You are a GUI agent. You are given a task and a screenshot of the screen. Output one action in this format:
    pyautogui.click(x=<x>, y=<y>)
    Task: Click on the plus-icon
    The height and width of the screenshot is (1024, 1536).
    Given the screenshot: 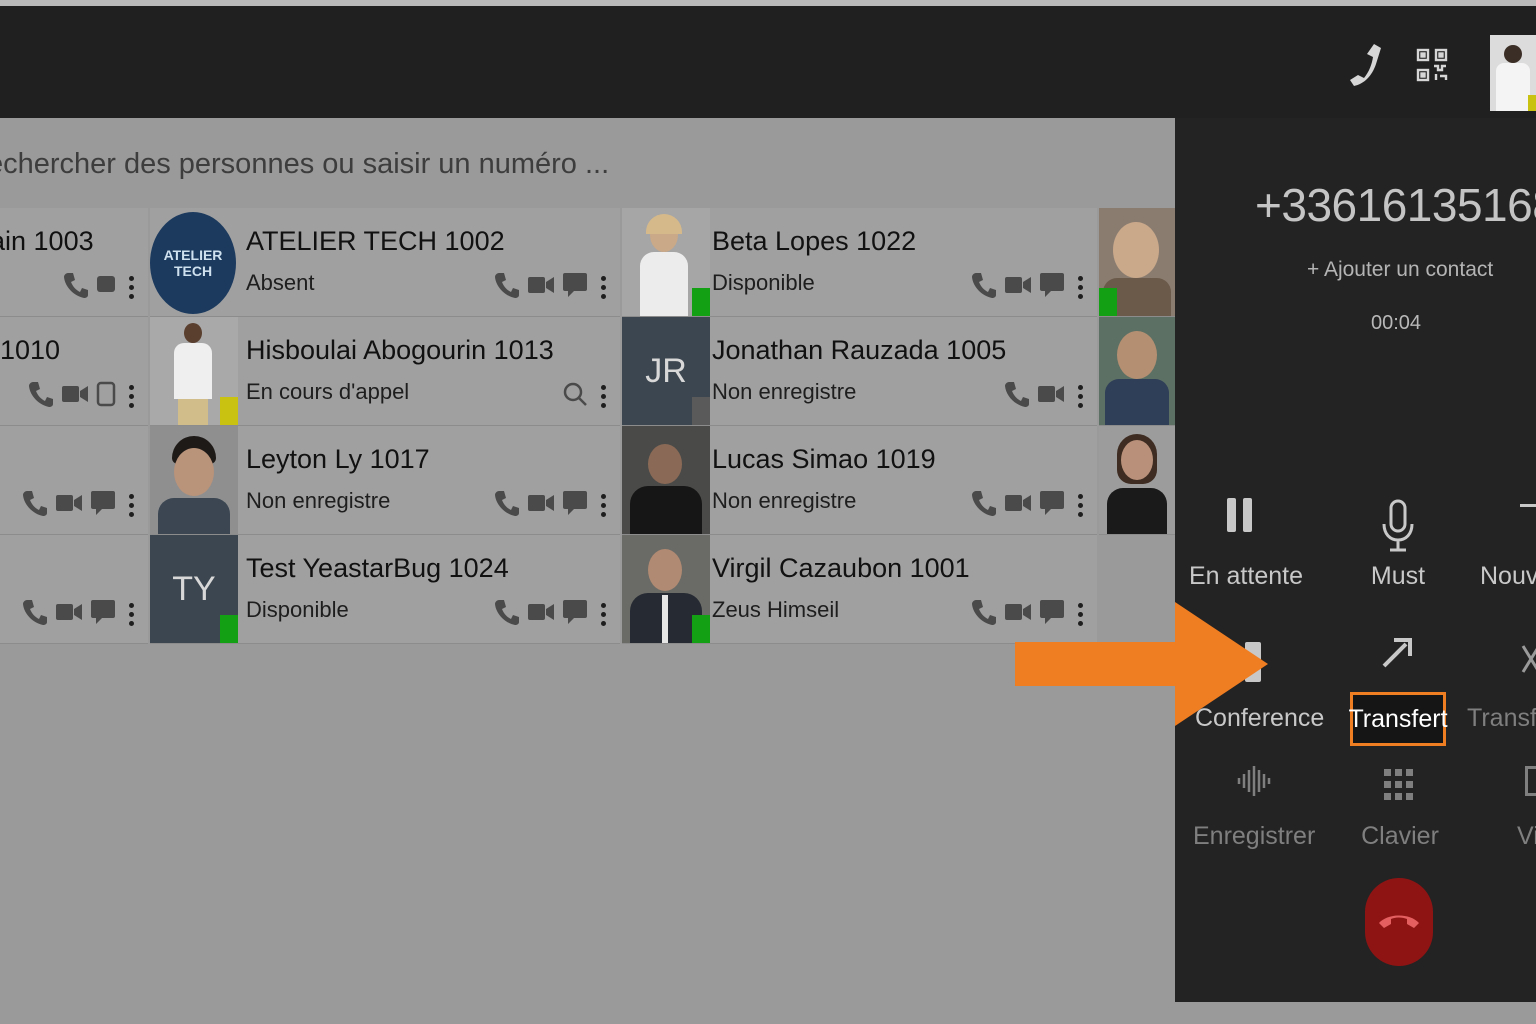 What is the action you would take?
    pyautogui.click(x=1528, y=505)
    